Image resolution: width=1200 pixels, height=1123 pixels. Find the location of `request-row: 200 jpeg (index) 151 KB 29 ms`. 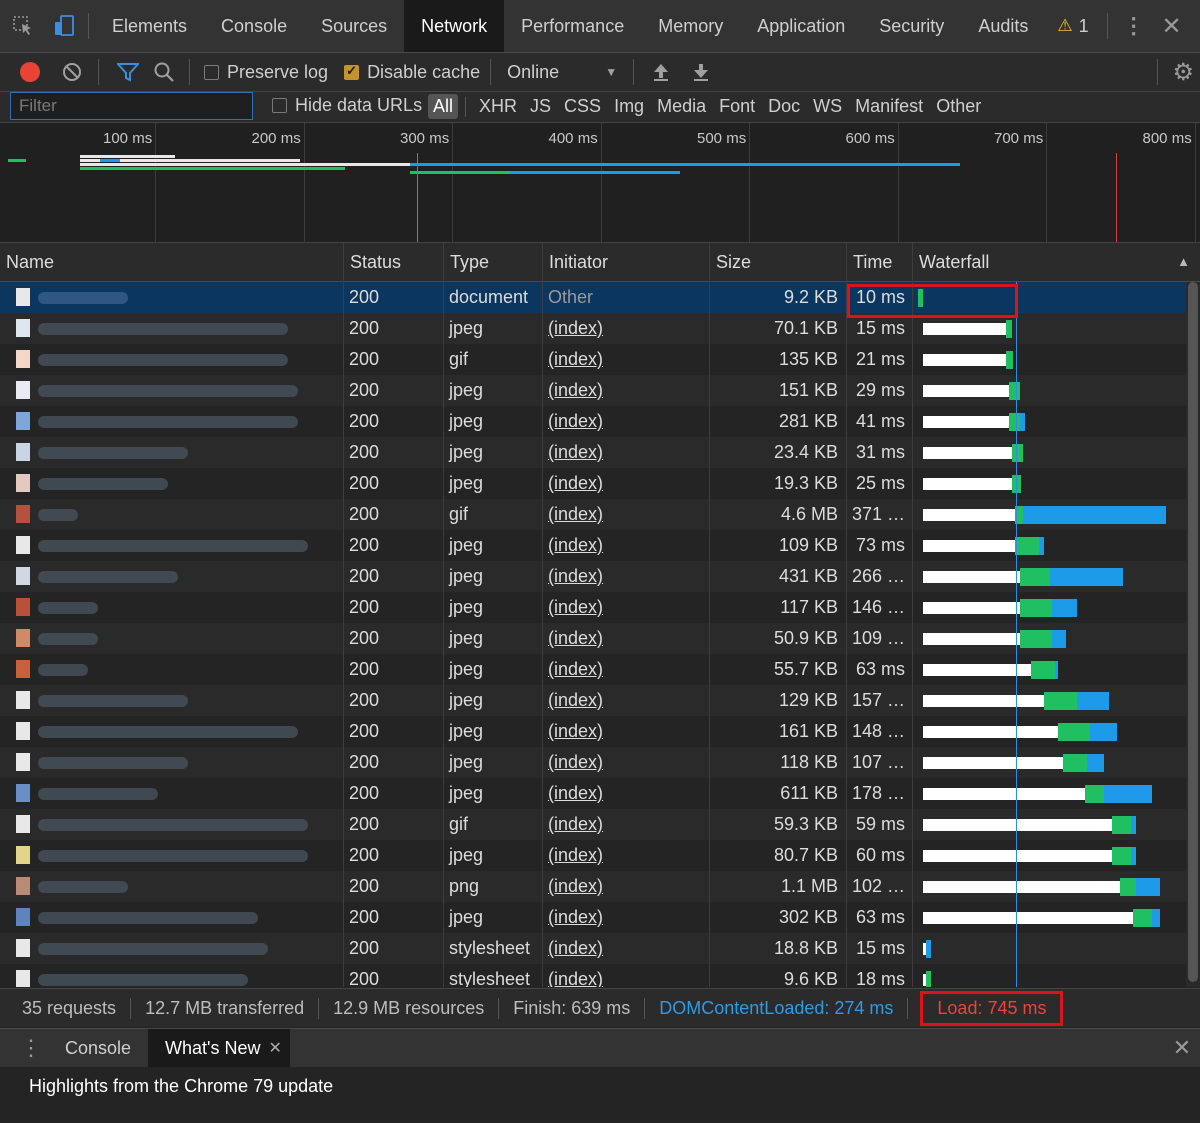

request-row: 200 jpeg (index) 151 KB 29 ms is located at coordinates (600, 390).